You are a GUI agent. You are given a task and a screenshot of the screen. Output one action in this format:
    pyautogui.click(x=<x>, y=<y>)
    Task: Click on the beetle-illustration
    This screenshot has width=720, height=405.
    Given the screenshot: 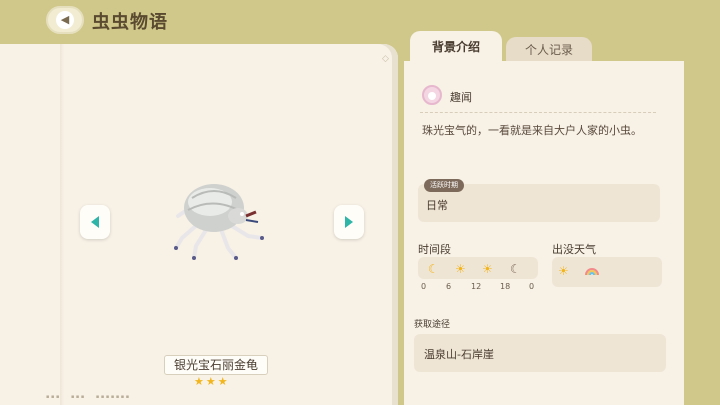 What is the action you would take?
    pyautogui.click(x=219, y=222)
    